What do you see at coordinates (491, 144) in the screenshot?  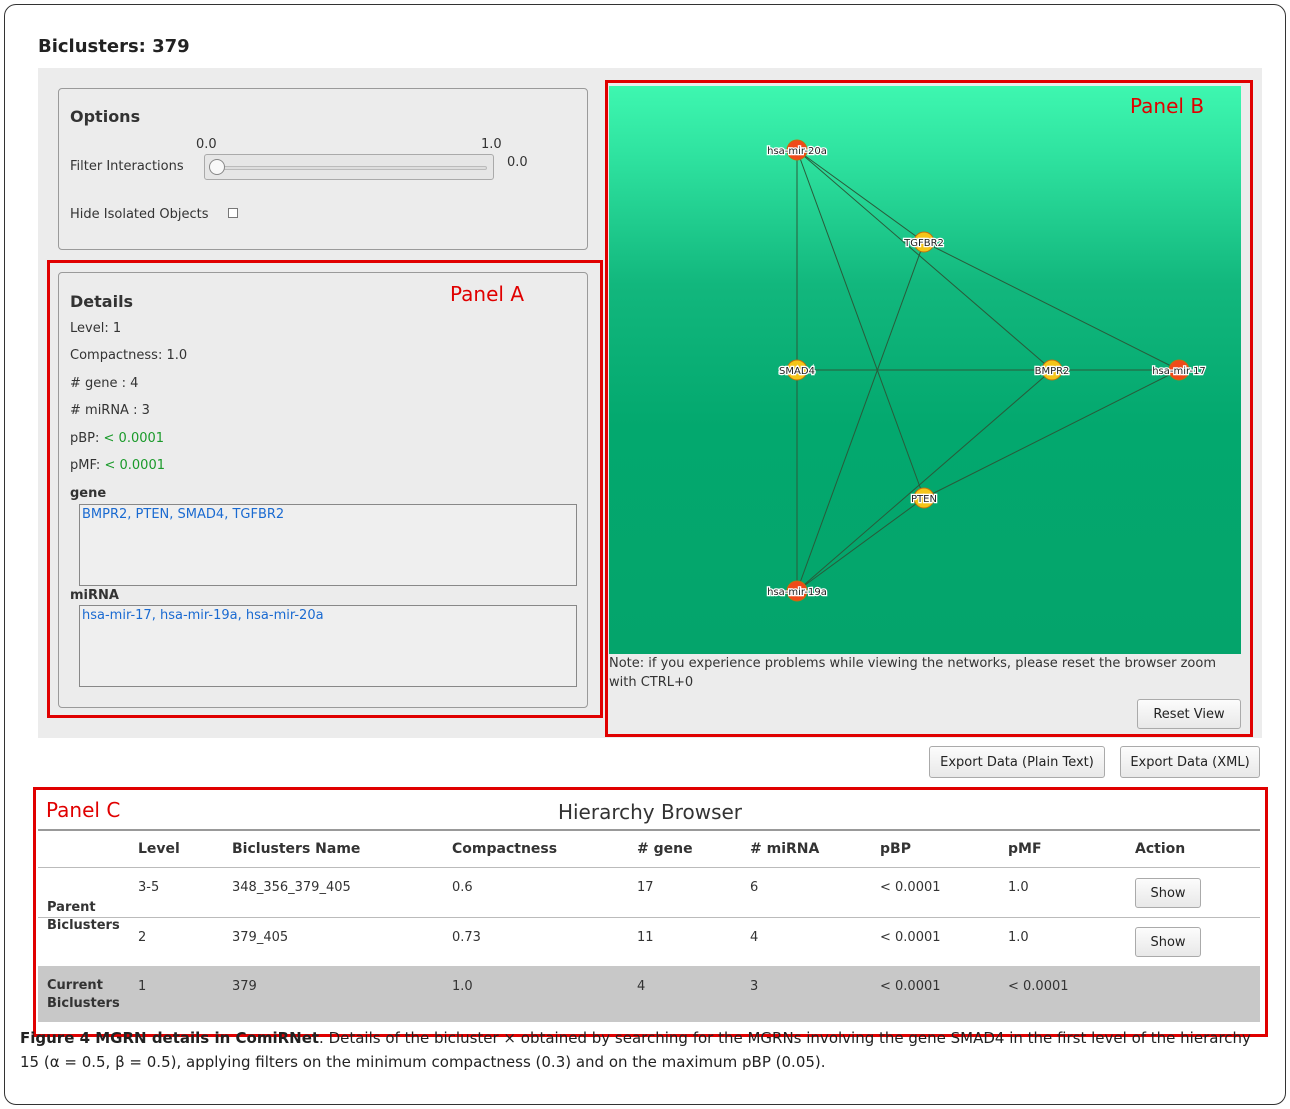 I see `slider-max-label: 1.0` at bounding box center [491, 144].